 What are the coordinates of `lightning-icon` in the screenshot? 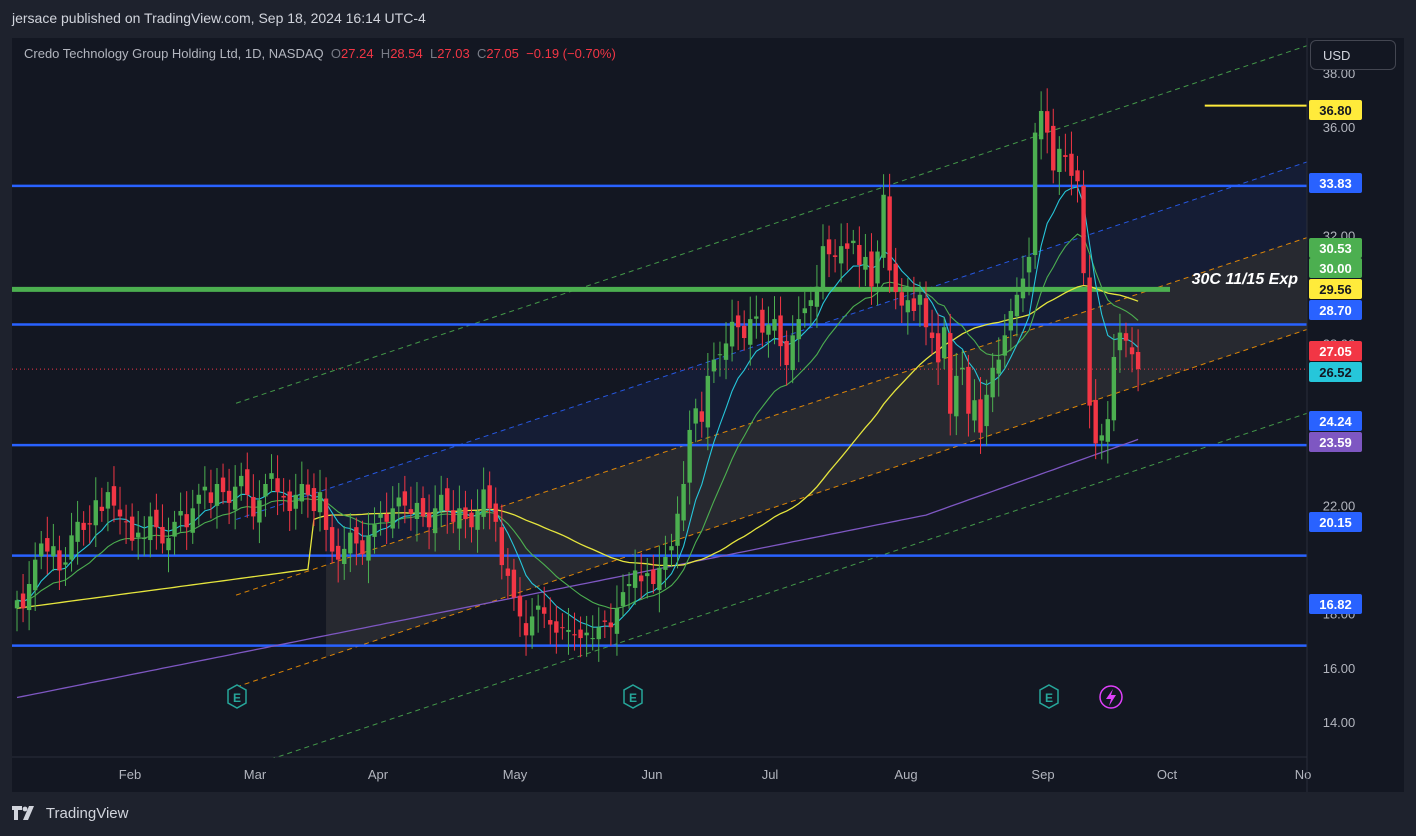 It's located at (1111, 697).